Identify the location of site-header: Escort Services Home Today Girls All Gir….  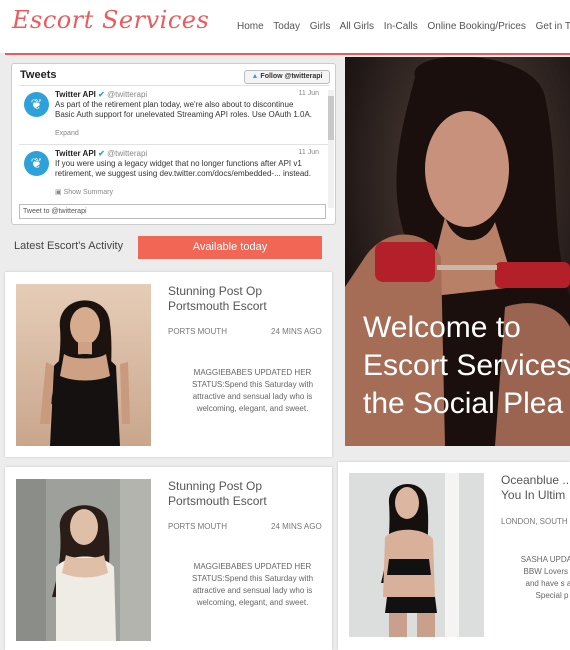
(285, 26).